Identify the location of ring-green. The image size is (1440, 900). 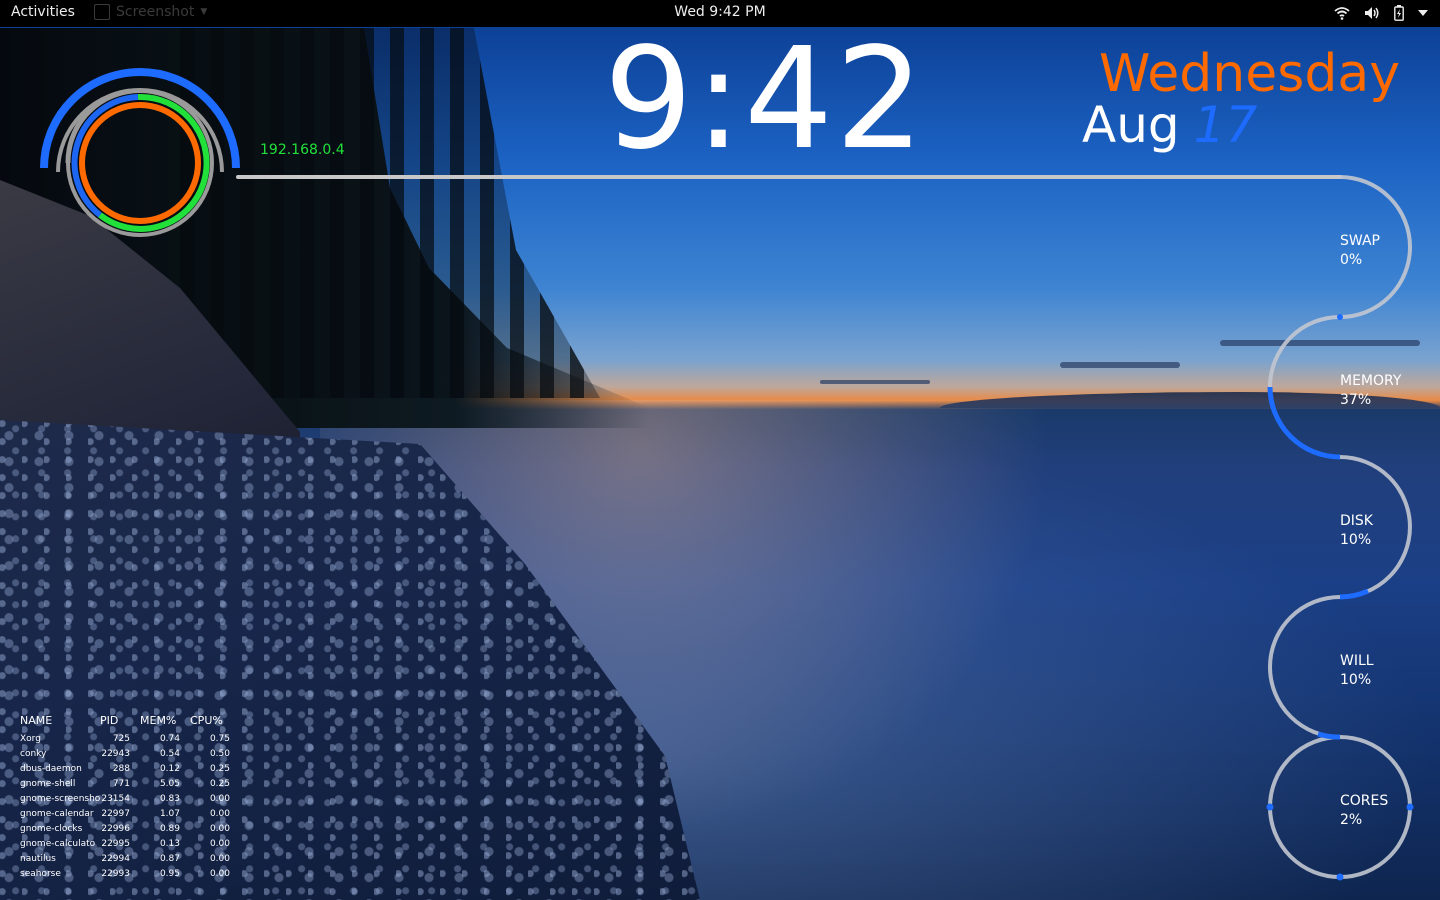
(154, 162).